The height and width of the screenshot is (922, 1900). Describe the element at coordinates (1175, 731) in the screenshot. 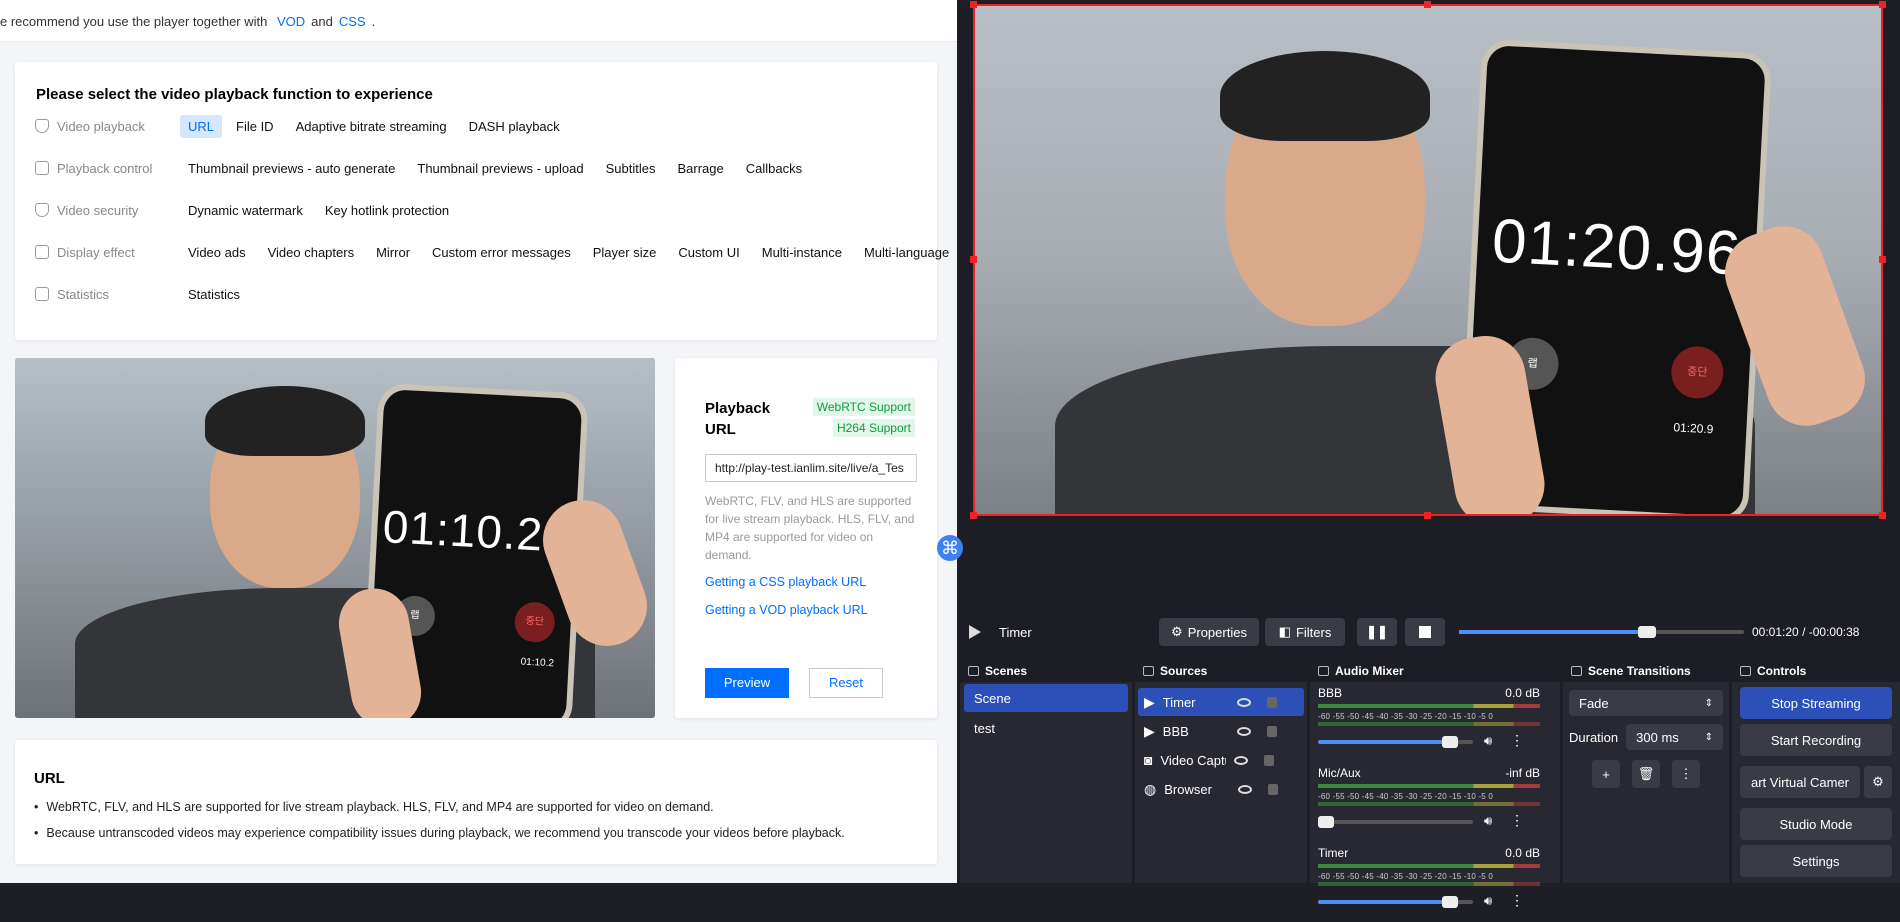

I see `source-name: BBB` at that location.